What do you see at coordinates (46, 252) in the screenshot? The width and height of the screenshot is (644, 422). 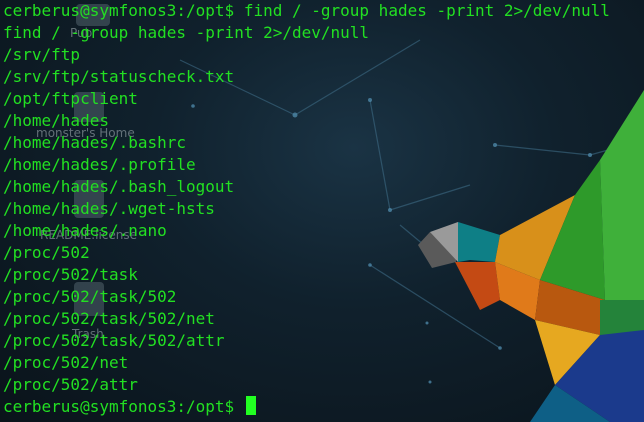 I see `terminal-line: /proc/502` at bounding box center [46, 252].